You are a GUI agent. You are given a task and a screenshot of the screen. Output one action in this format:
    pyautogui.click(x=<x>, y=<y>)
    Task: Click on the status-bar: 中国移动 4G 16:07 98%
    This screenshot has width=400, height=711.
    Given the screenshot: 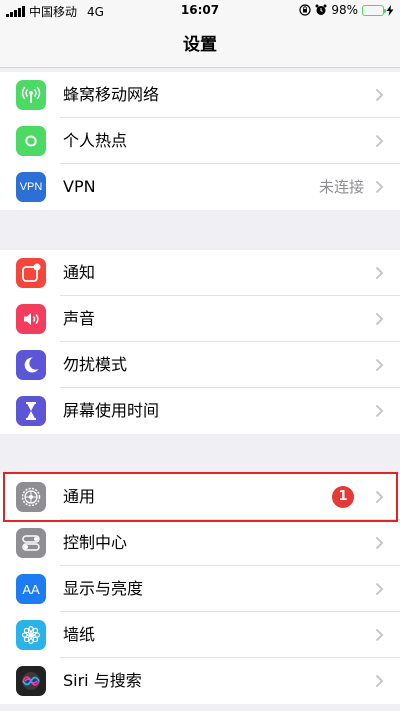 What is the action you would take?
    pyautogui.click(x=200, y=11)
    